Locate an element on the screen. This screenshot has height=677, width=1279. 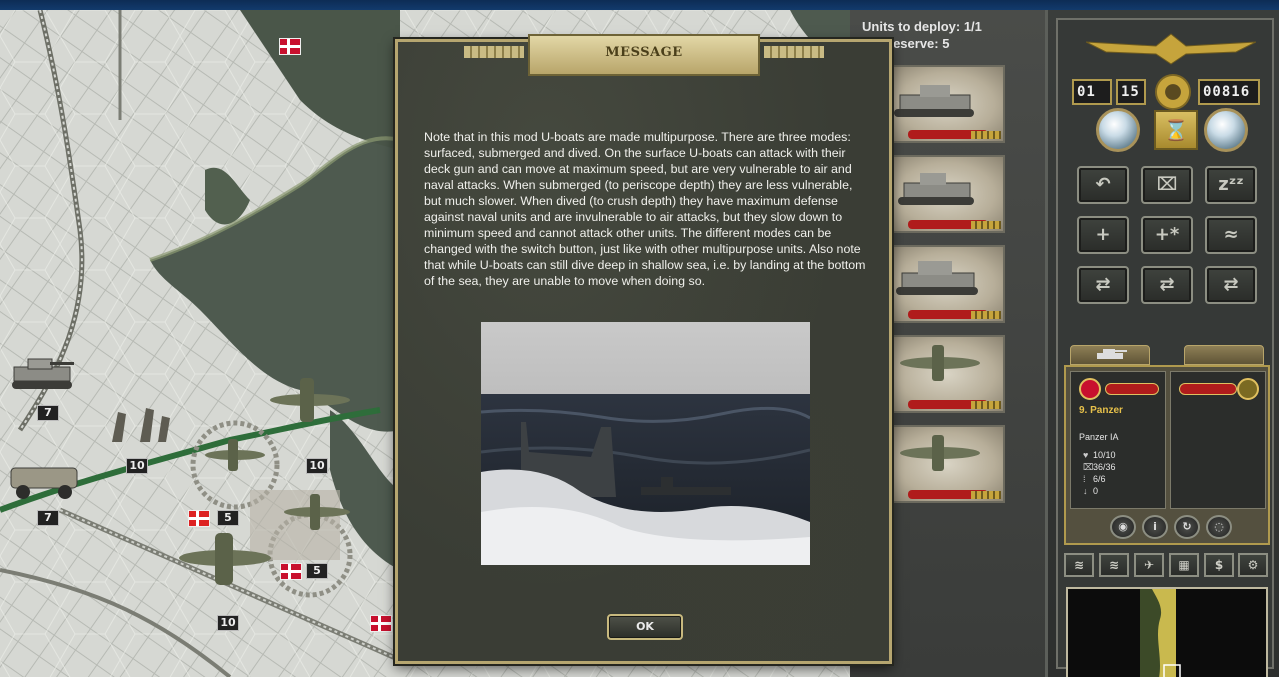
infantry-unit is located at coordinates (140, 424).